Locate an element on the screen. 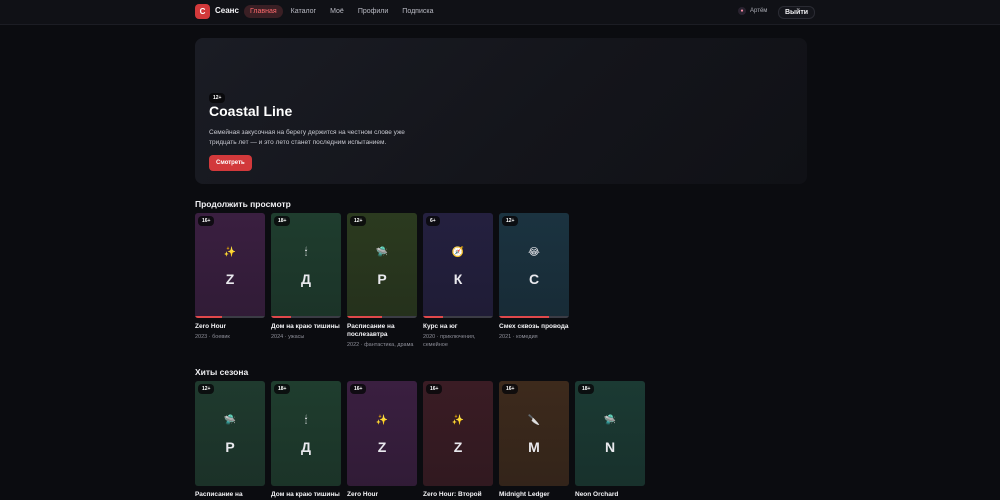 The height and width of the screenshot is (500, 1000). movie-title: Расписание на is located at coordinates (230, 495).